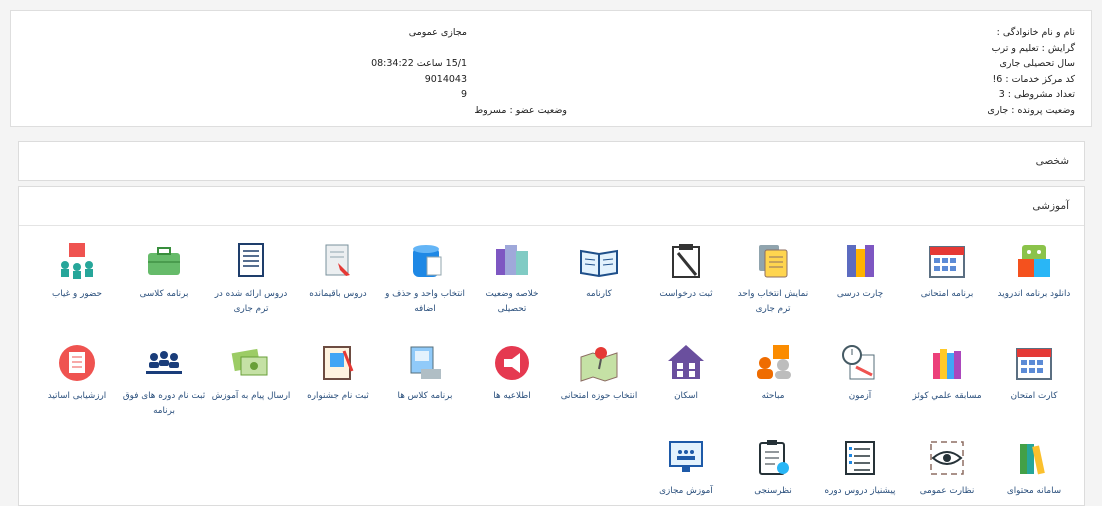 The height and width of the screenshot is (506, 1102). What do you see at coordinates (338, 396) in the screenshot?
I see `tile-label: ثبت نام جشنواره` at bounding box center [338, 396].